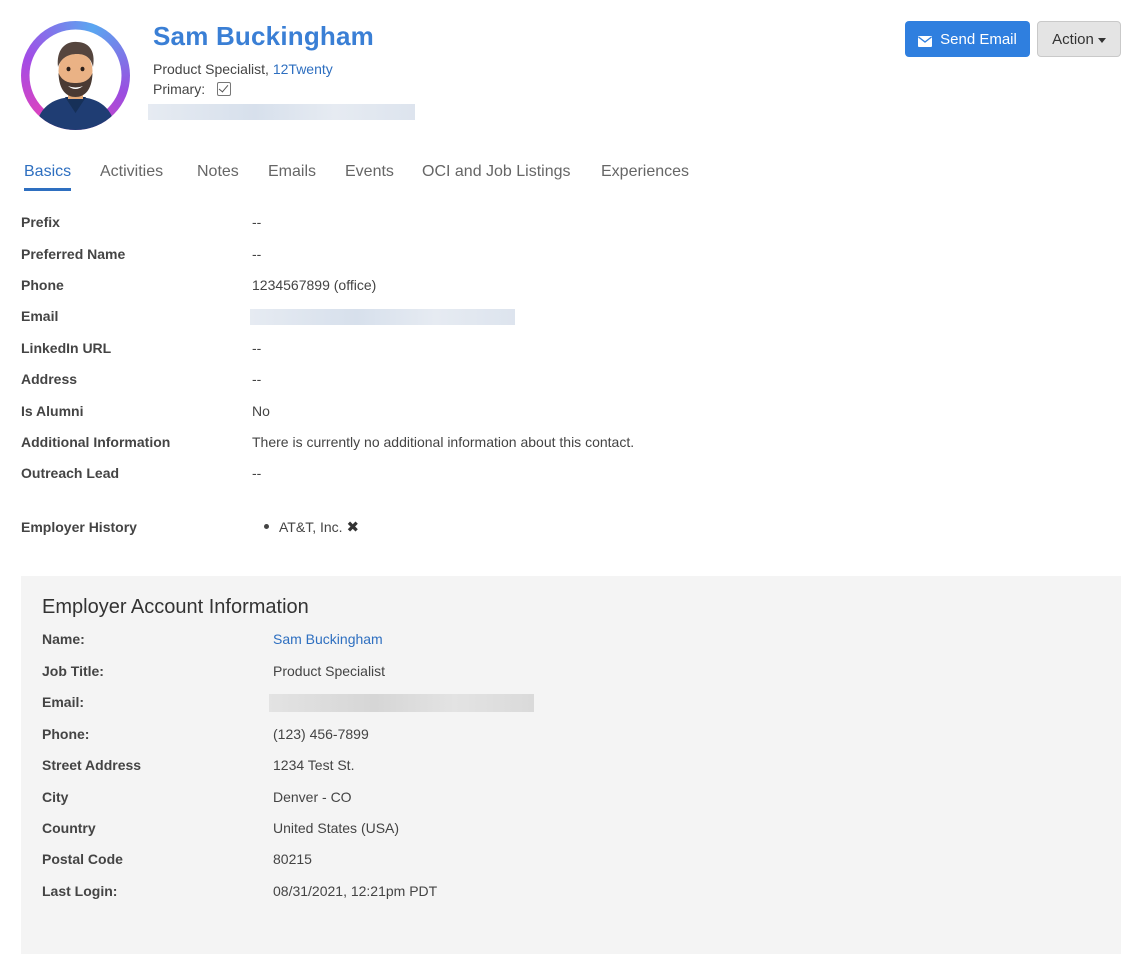 This screenshot has height=976, width=1141. What do you see at coordinates (292, 859) in the screenshot?
I see `account-postal-code-value: 80215` at bounding box center [292, 859].